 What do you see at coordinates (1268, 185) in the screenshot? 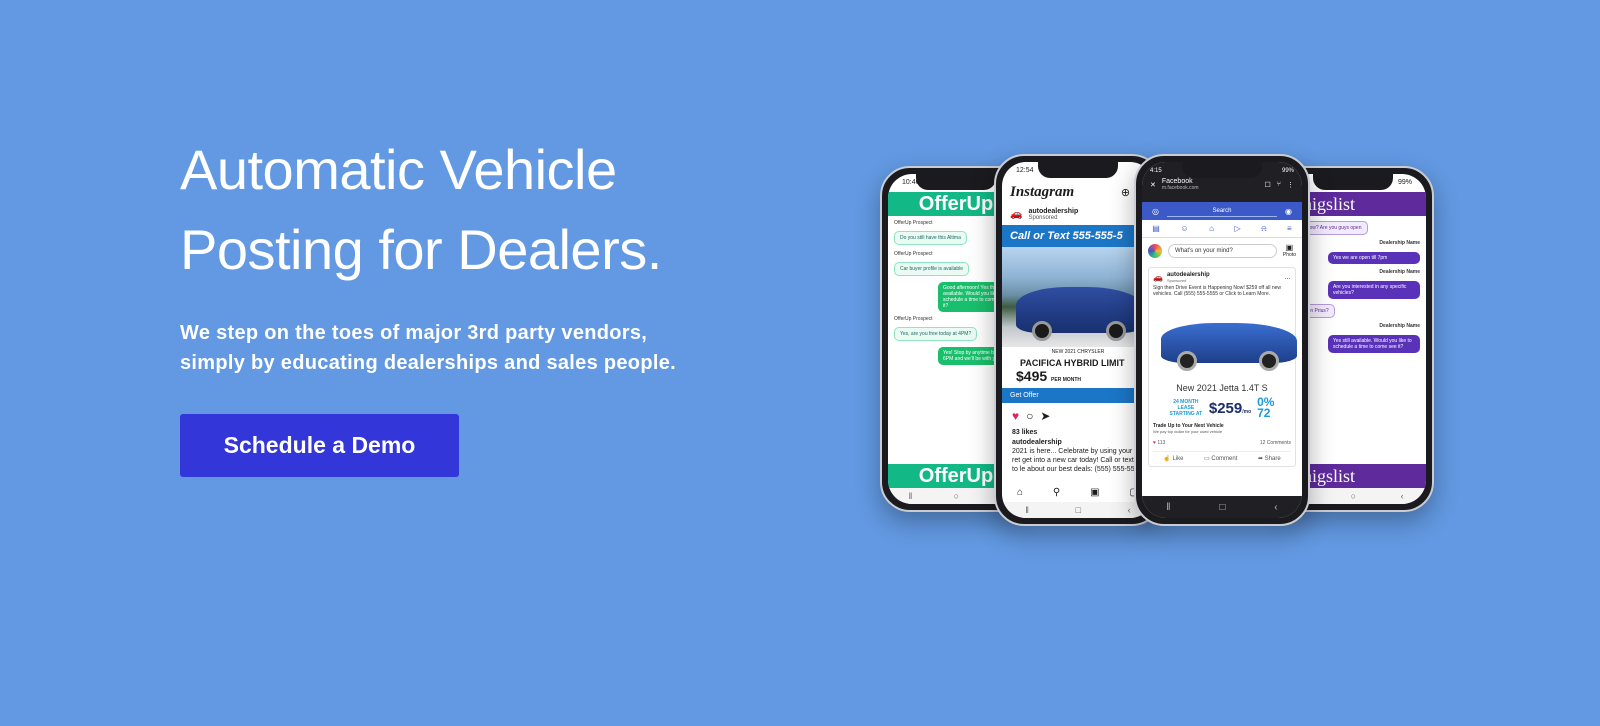
I see `bookmark-icon: ☐` at bounding box center [1268, 185].